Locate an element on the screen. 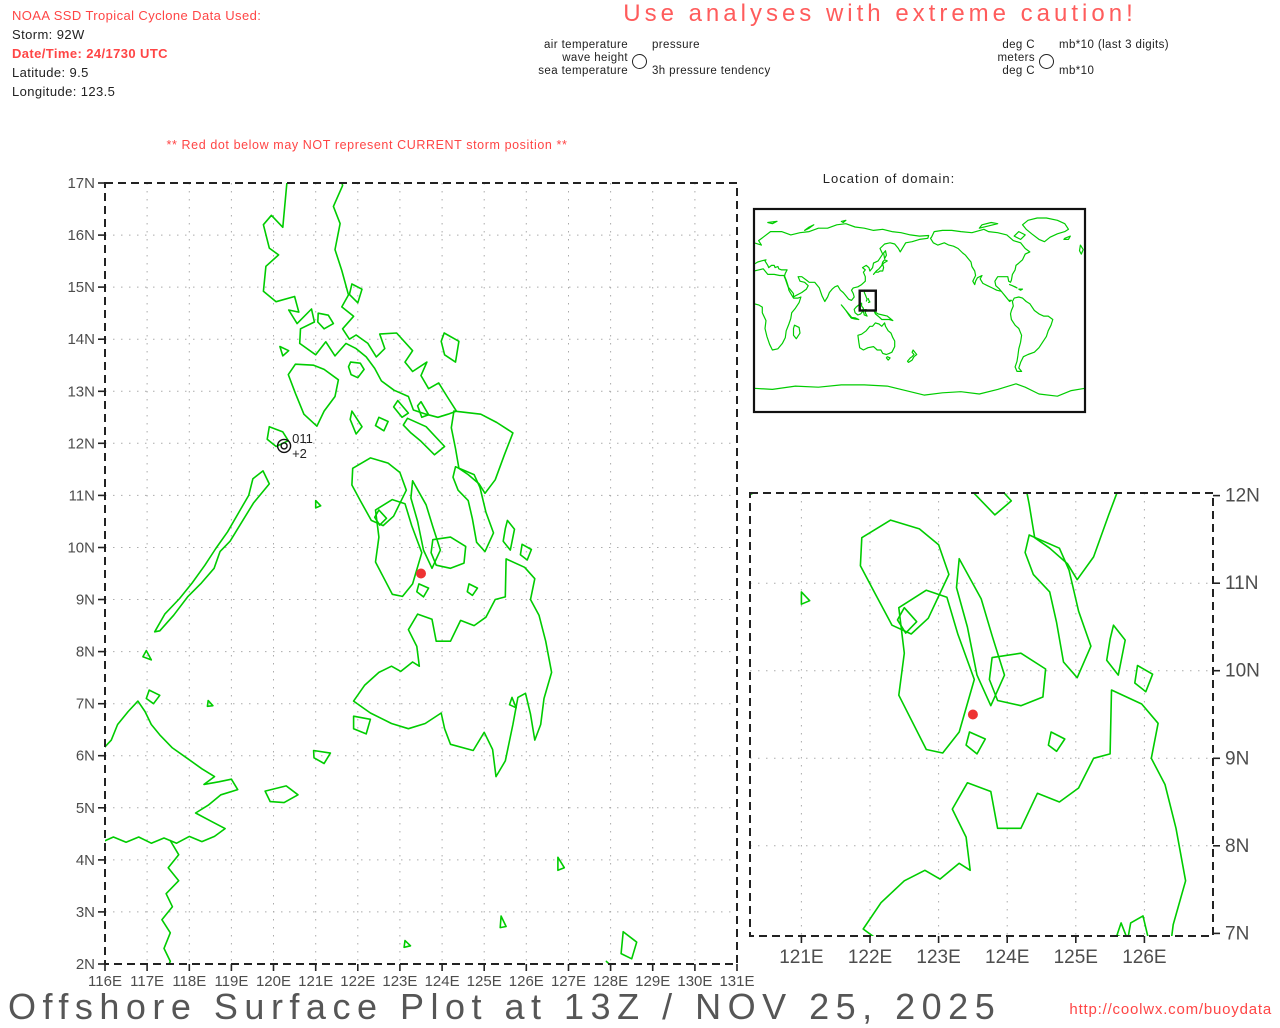 This screenshot has width=1280, height=1028. station-circle-icon is located at coordinates (639, 61).